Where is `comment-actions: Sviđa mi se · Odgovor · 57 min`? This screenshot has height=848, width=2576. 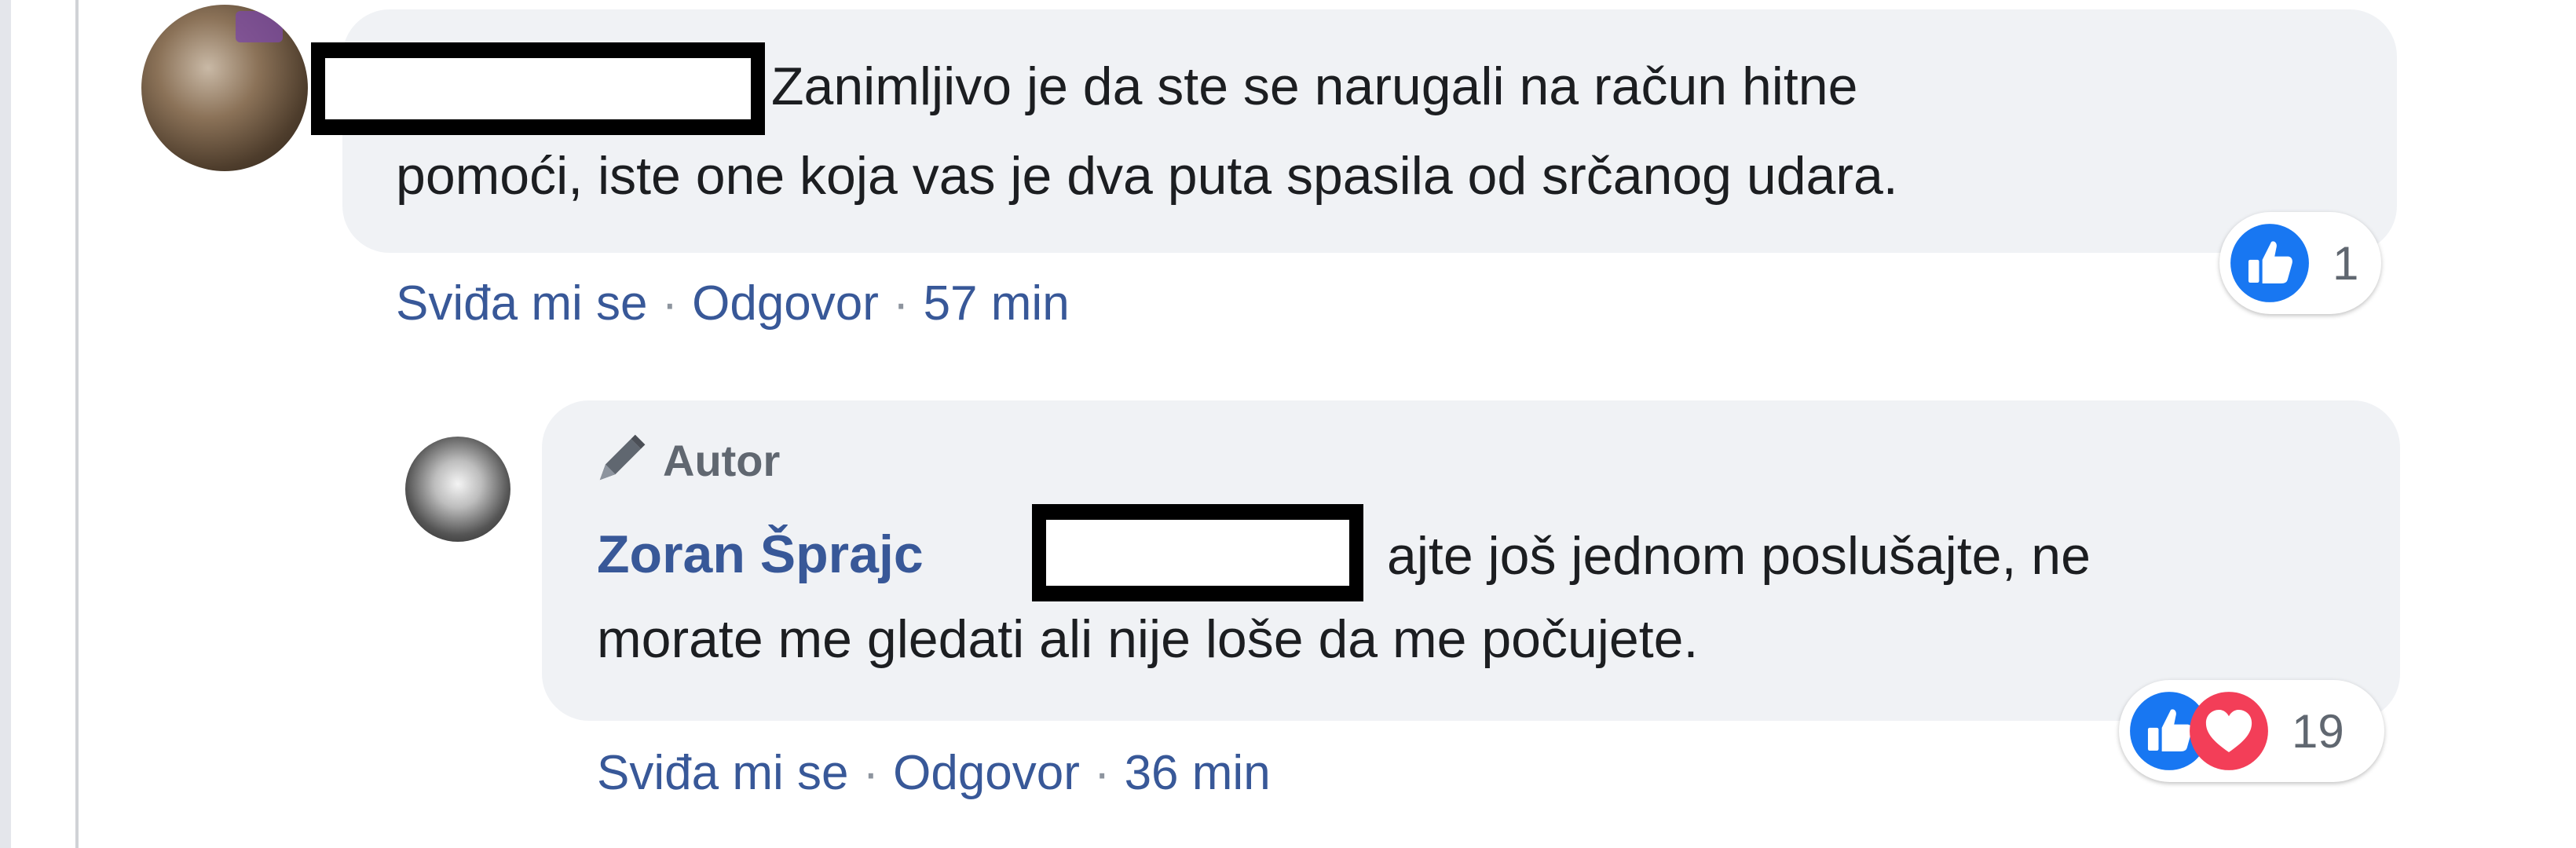 comment-actions: Sviđa mi se · Odgovor · 57 min is located at coordinates (733, 304).